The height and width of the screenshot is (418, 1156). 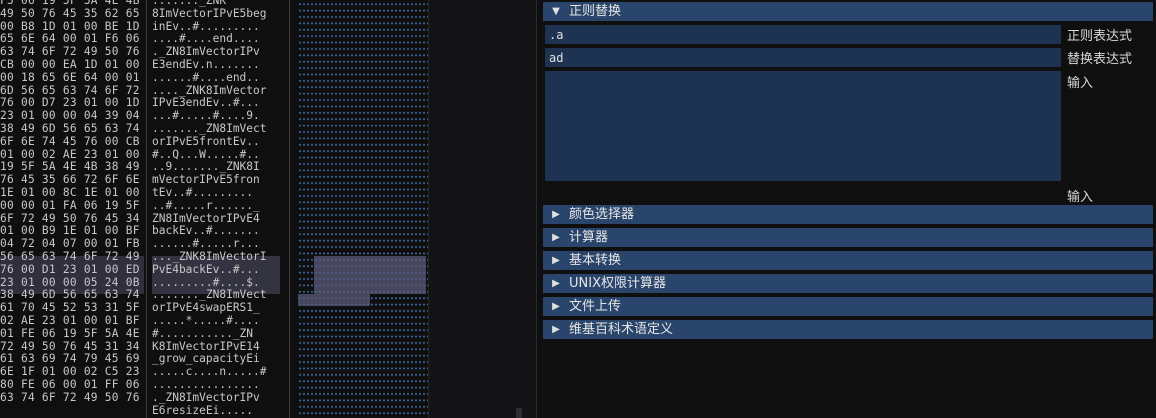 I want to click on ascii-row: .....c....n.....#, so click(x=220, y=372).